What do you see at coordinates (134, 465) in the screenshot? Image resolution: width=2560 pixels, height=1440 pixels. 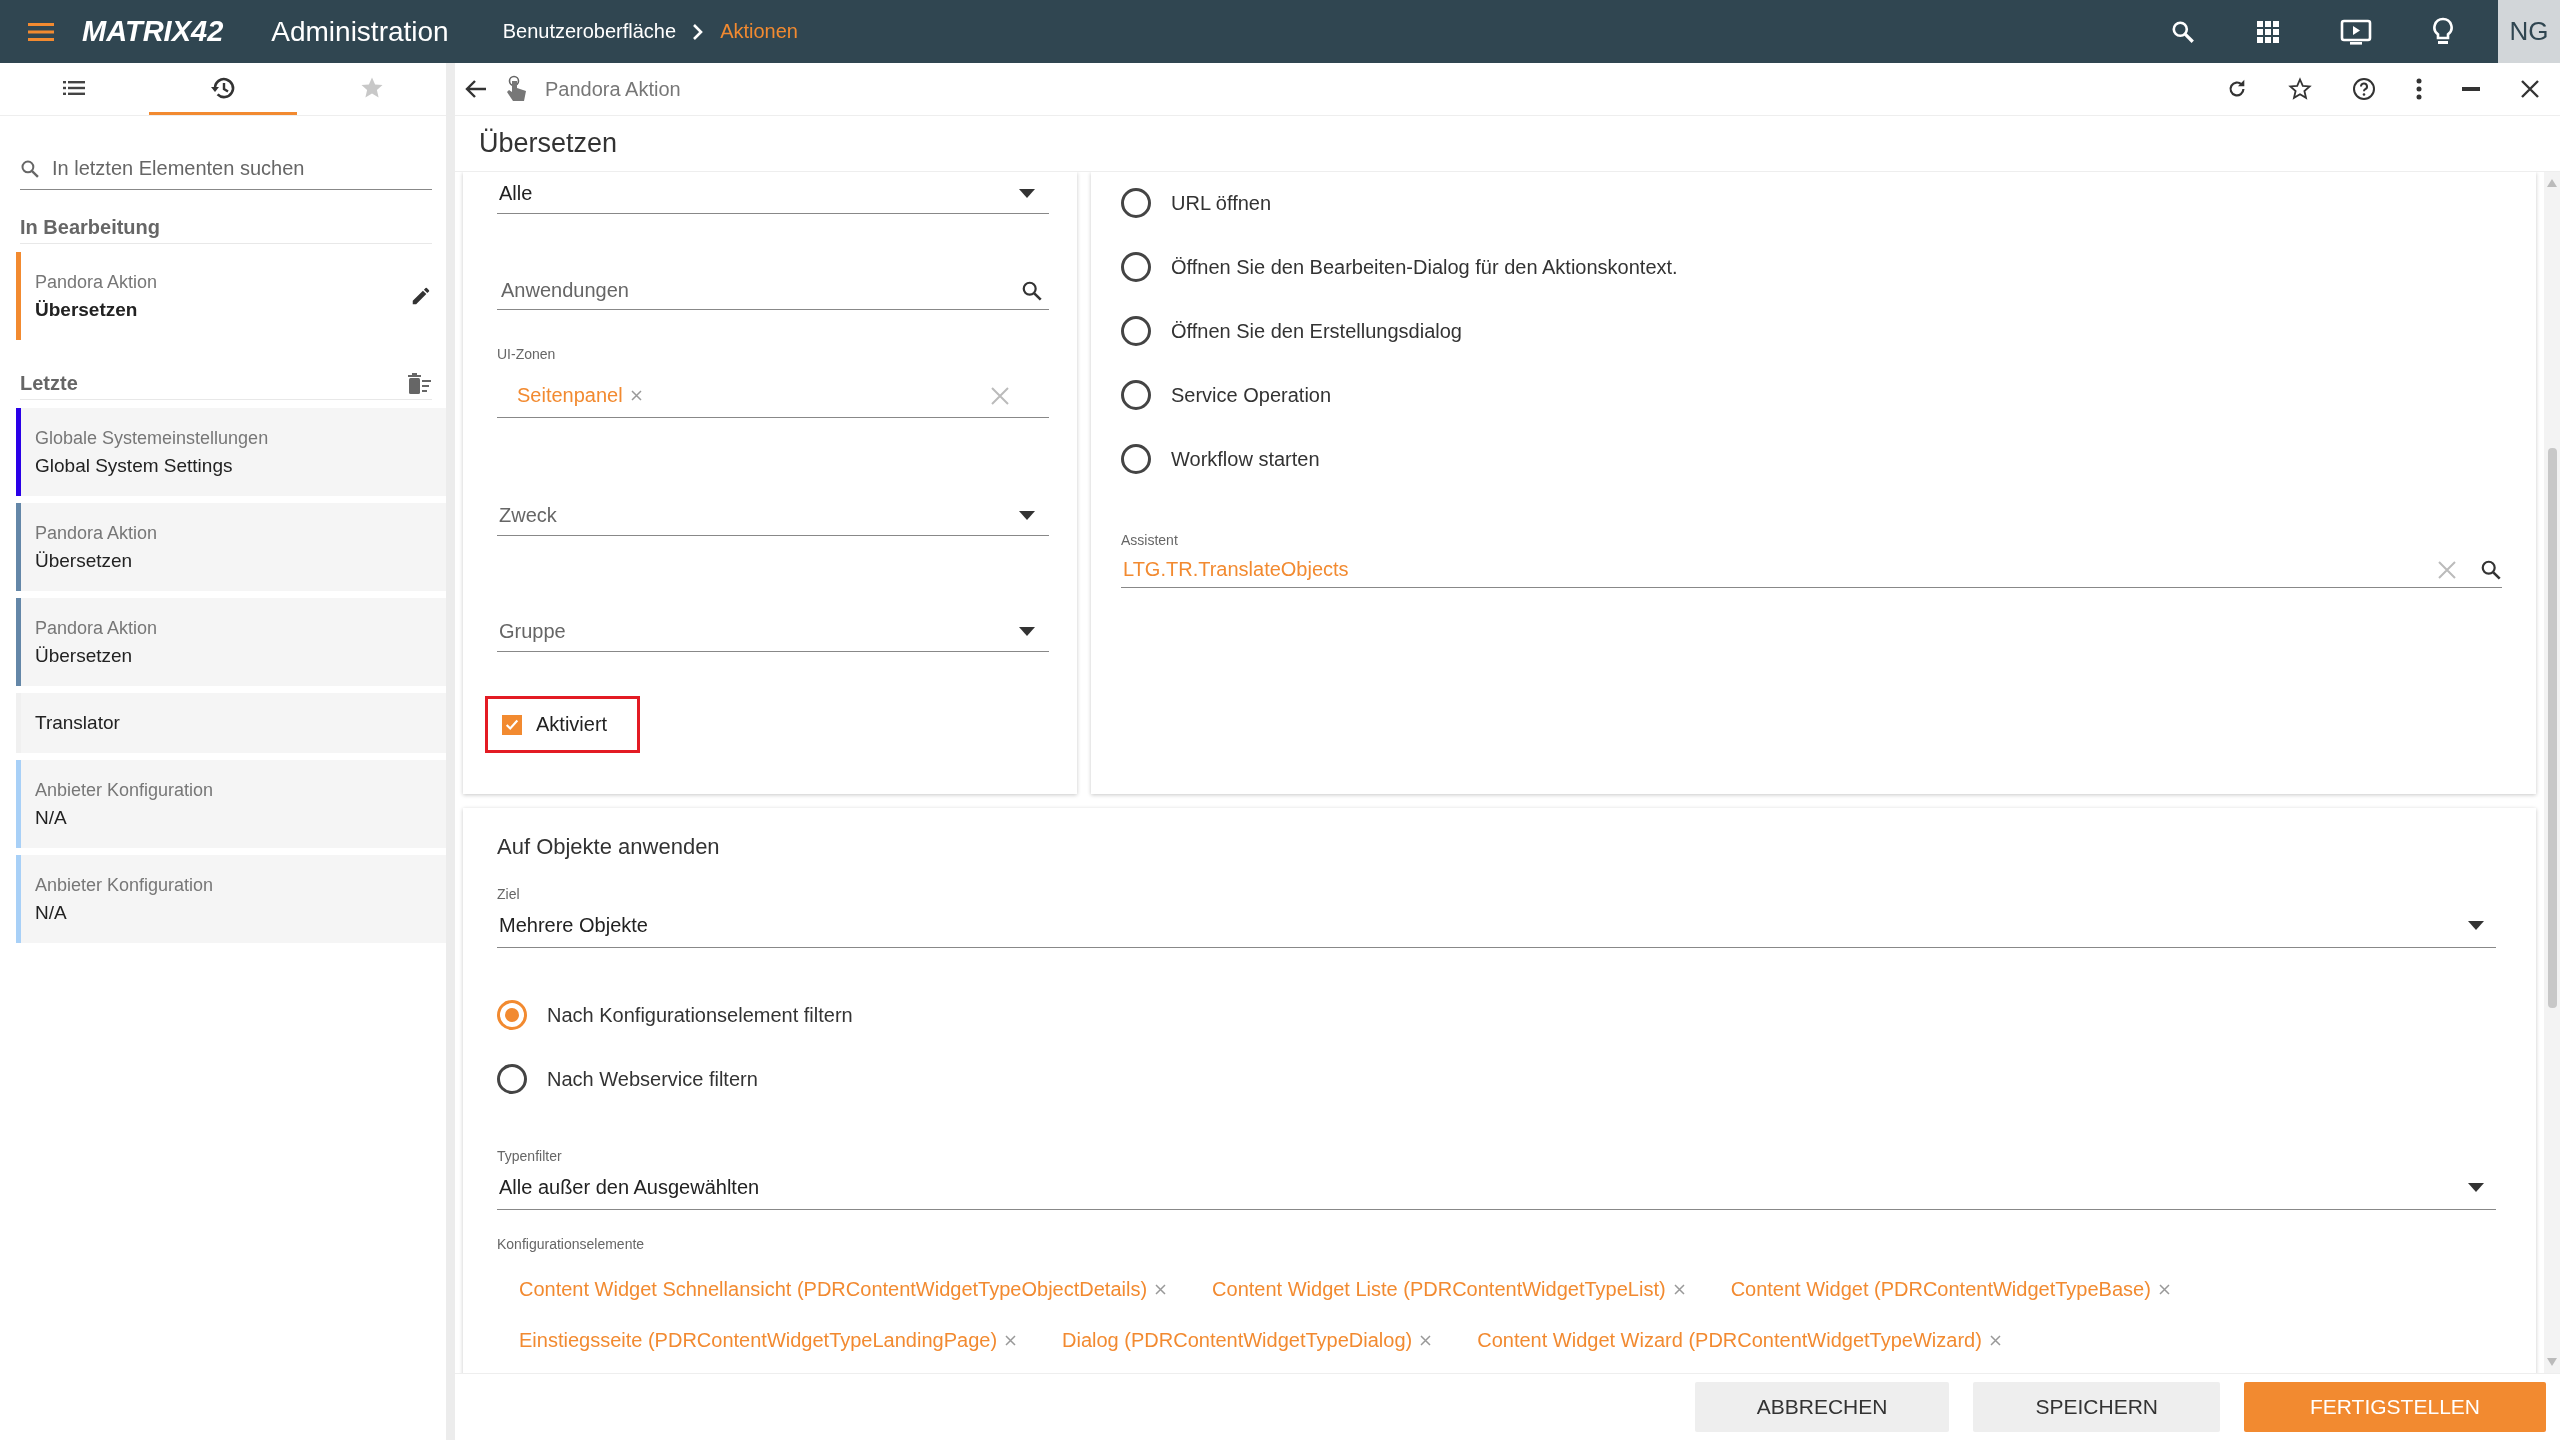 I see `item-name: Global System Settings` at bounding box center [134, 465].